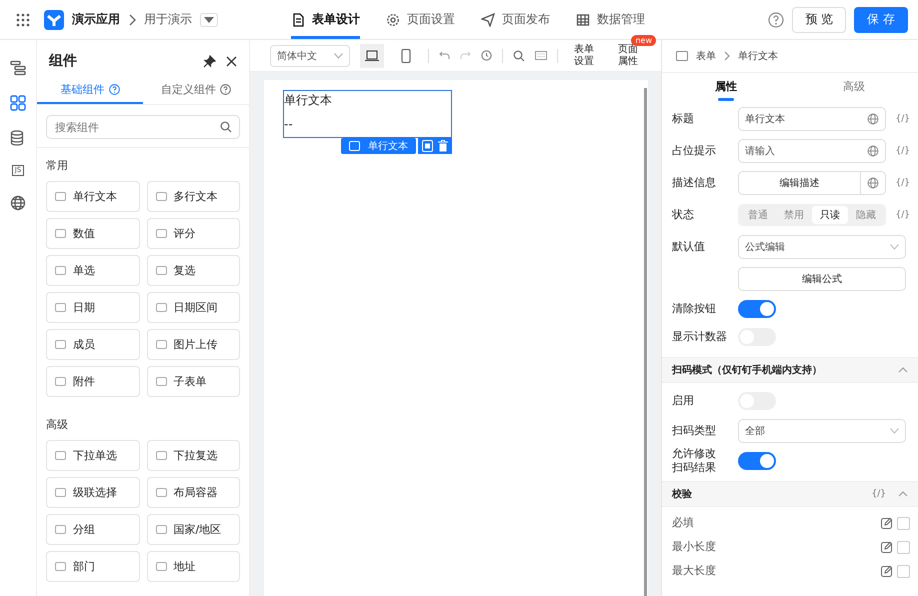  What do you see at coordinates (854, 88) in the screenshot?
I see `property-tab: 高级` at bounding box center [854, 88].